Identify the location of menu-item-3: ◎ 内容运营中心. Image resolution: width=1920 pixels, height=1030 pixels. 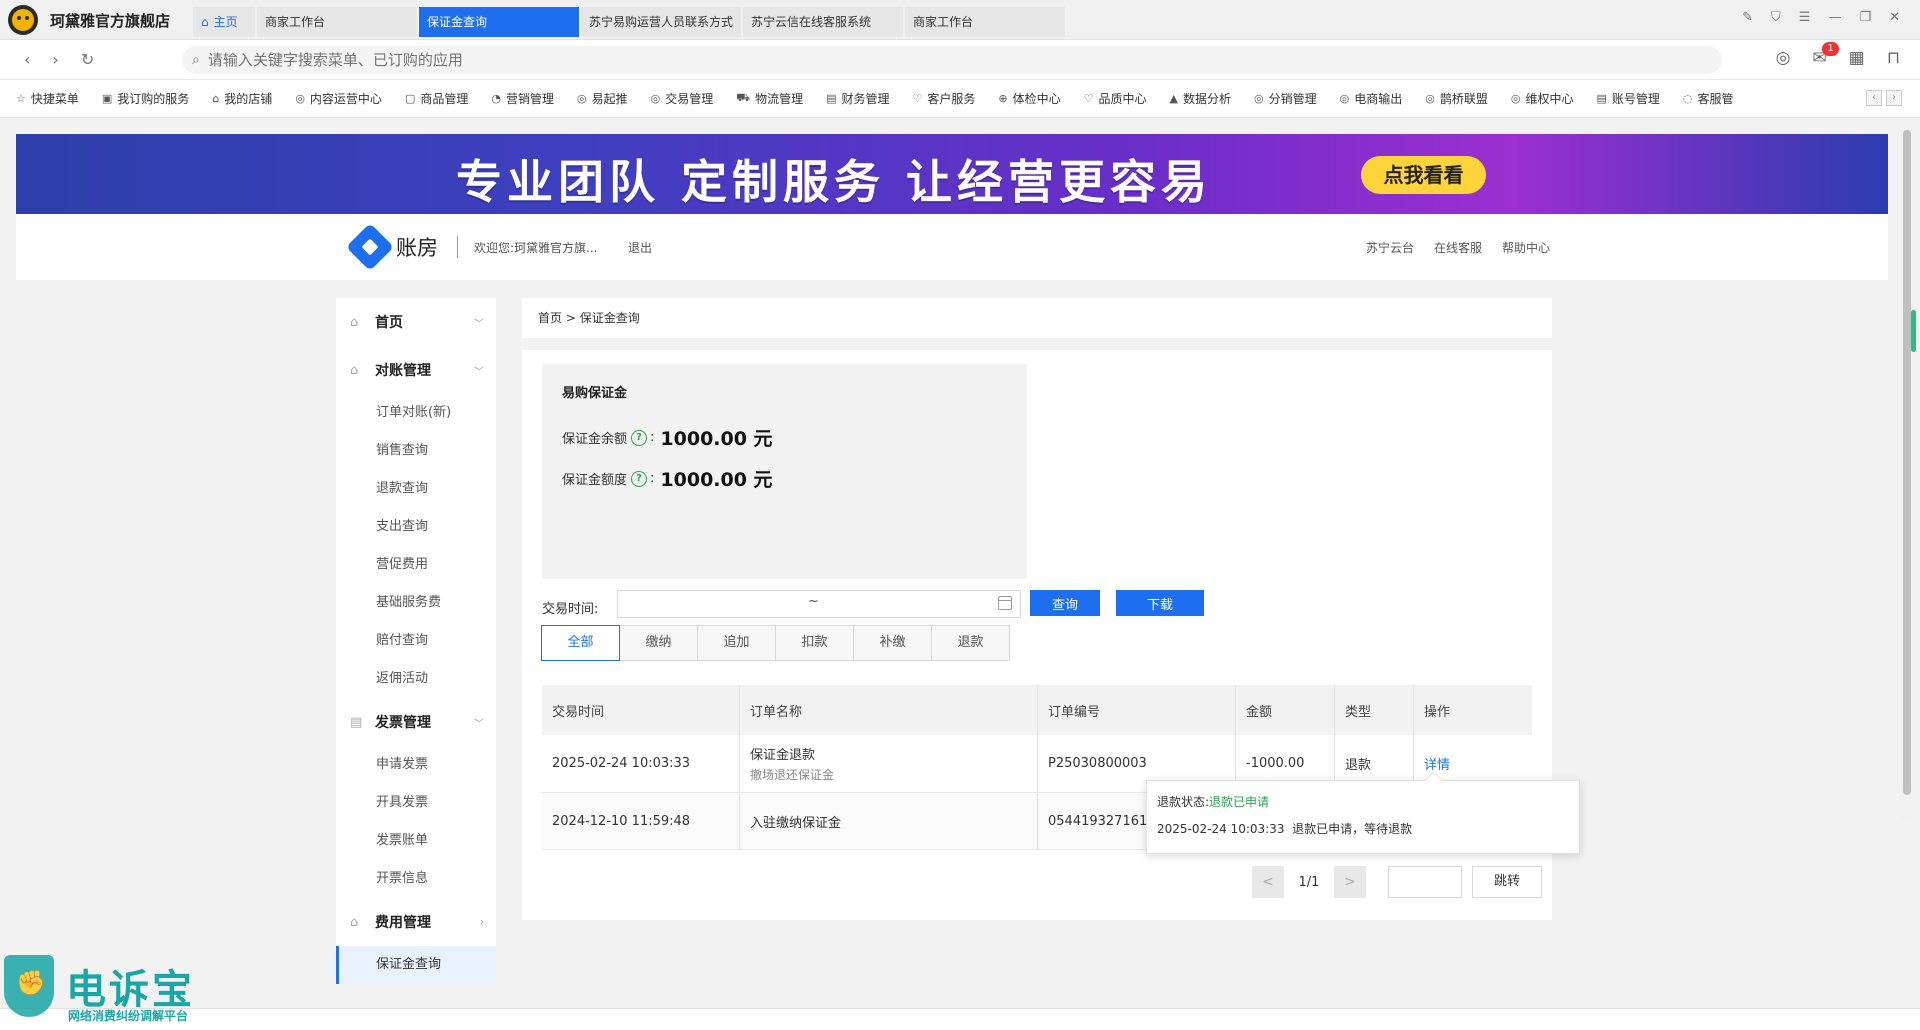
(338, 98).